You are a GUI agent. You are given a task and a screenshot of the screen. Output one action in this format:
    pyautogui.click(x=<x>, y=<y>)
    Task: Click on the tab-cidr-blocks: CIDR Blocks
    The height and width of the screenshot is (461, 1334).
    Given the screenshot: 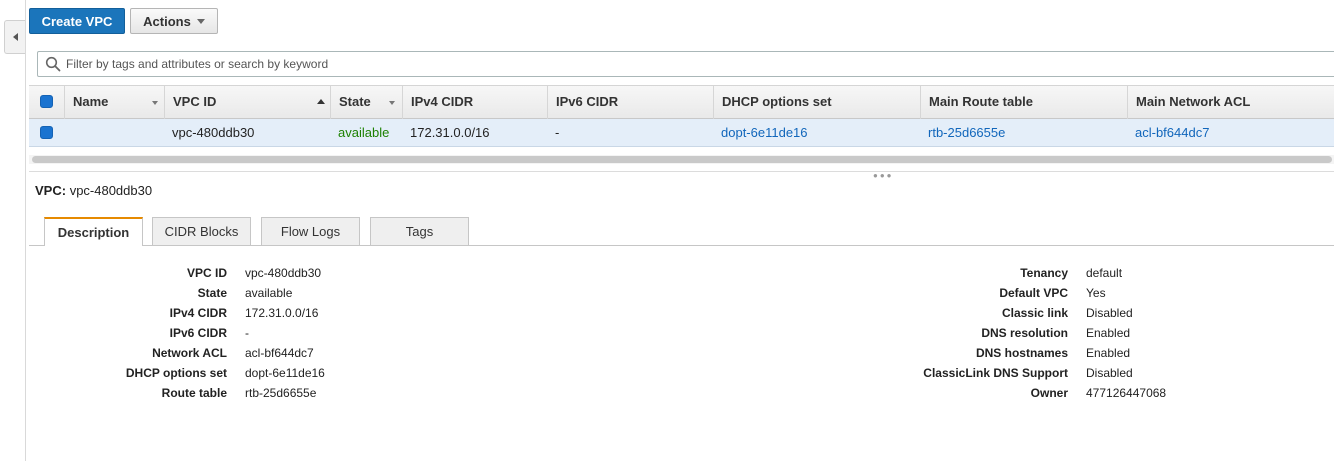 What is the action you would take?
    pyautogui.click(x=201, y=231)
    